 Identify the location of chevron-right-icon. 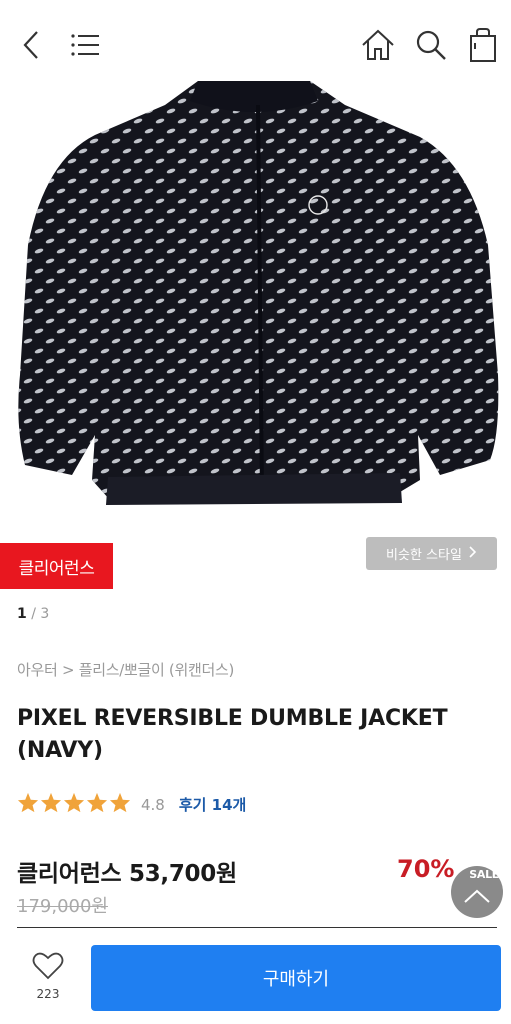
(473, 553).